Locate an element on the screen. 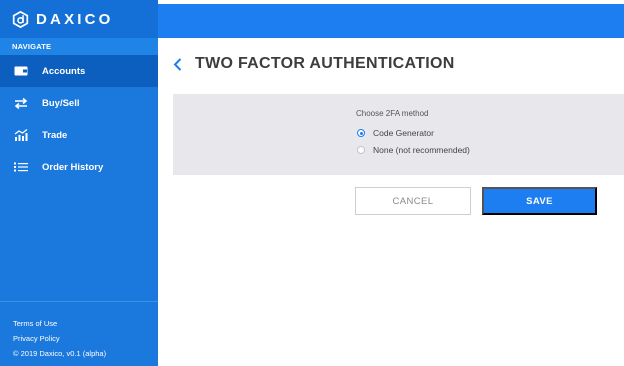 This screenshot has width=624, height=366. save-button: SAVE is located at coordinates (539, 201).